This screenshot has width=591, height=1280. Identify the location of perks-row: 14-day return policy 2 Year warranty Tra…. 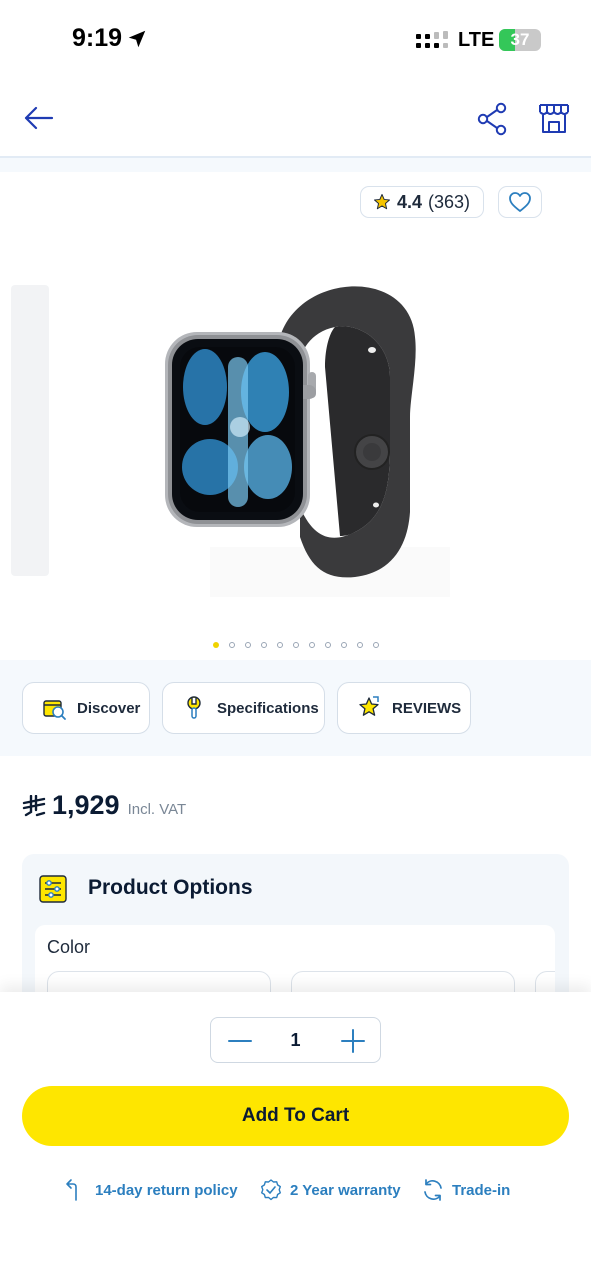
(295, 1190).